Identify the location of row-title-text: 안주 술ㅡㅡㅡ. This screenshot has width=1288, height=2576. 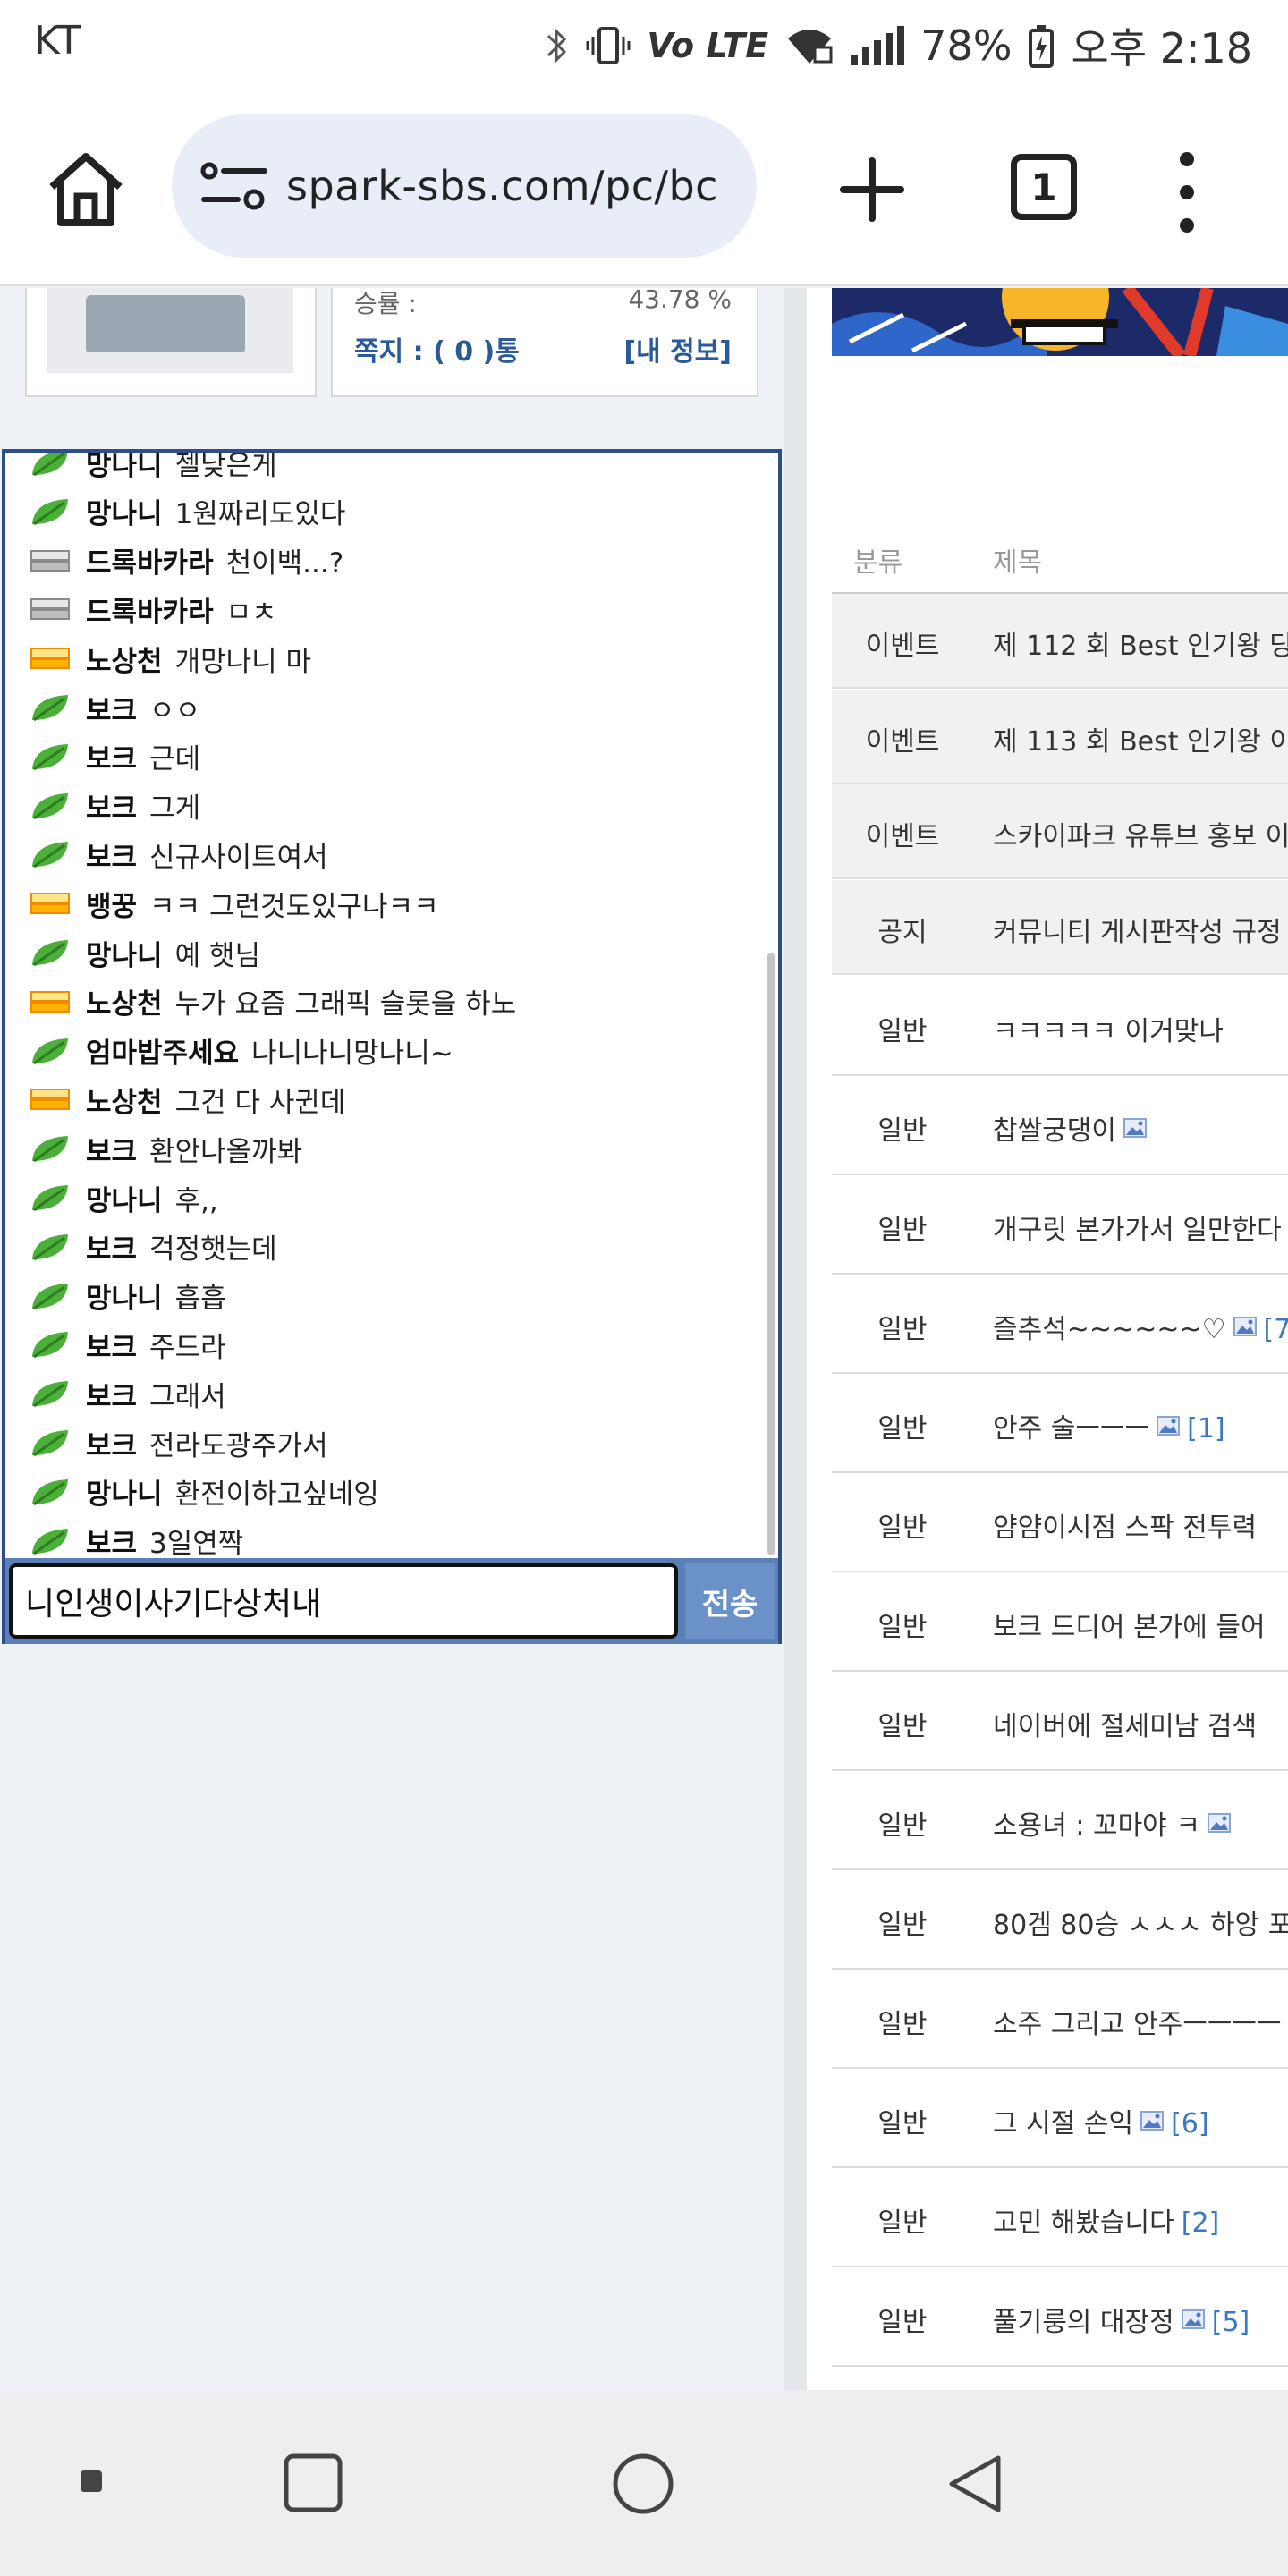
(1071, 1429).